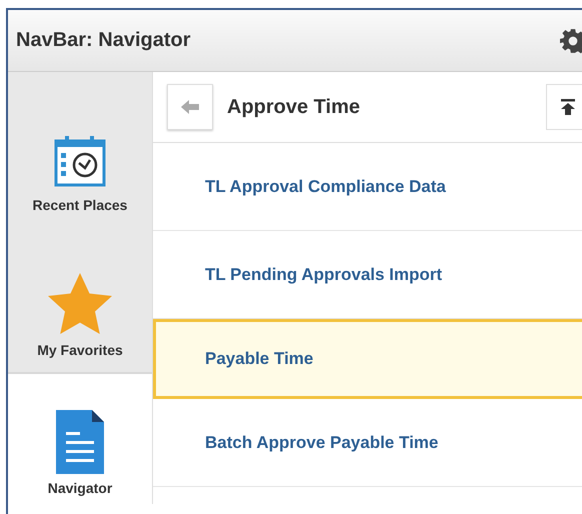  I want to click on calendar-clock-icon, so click(80, 161).